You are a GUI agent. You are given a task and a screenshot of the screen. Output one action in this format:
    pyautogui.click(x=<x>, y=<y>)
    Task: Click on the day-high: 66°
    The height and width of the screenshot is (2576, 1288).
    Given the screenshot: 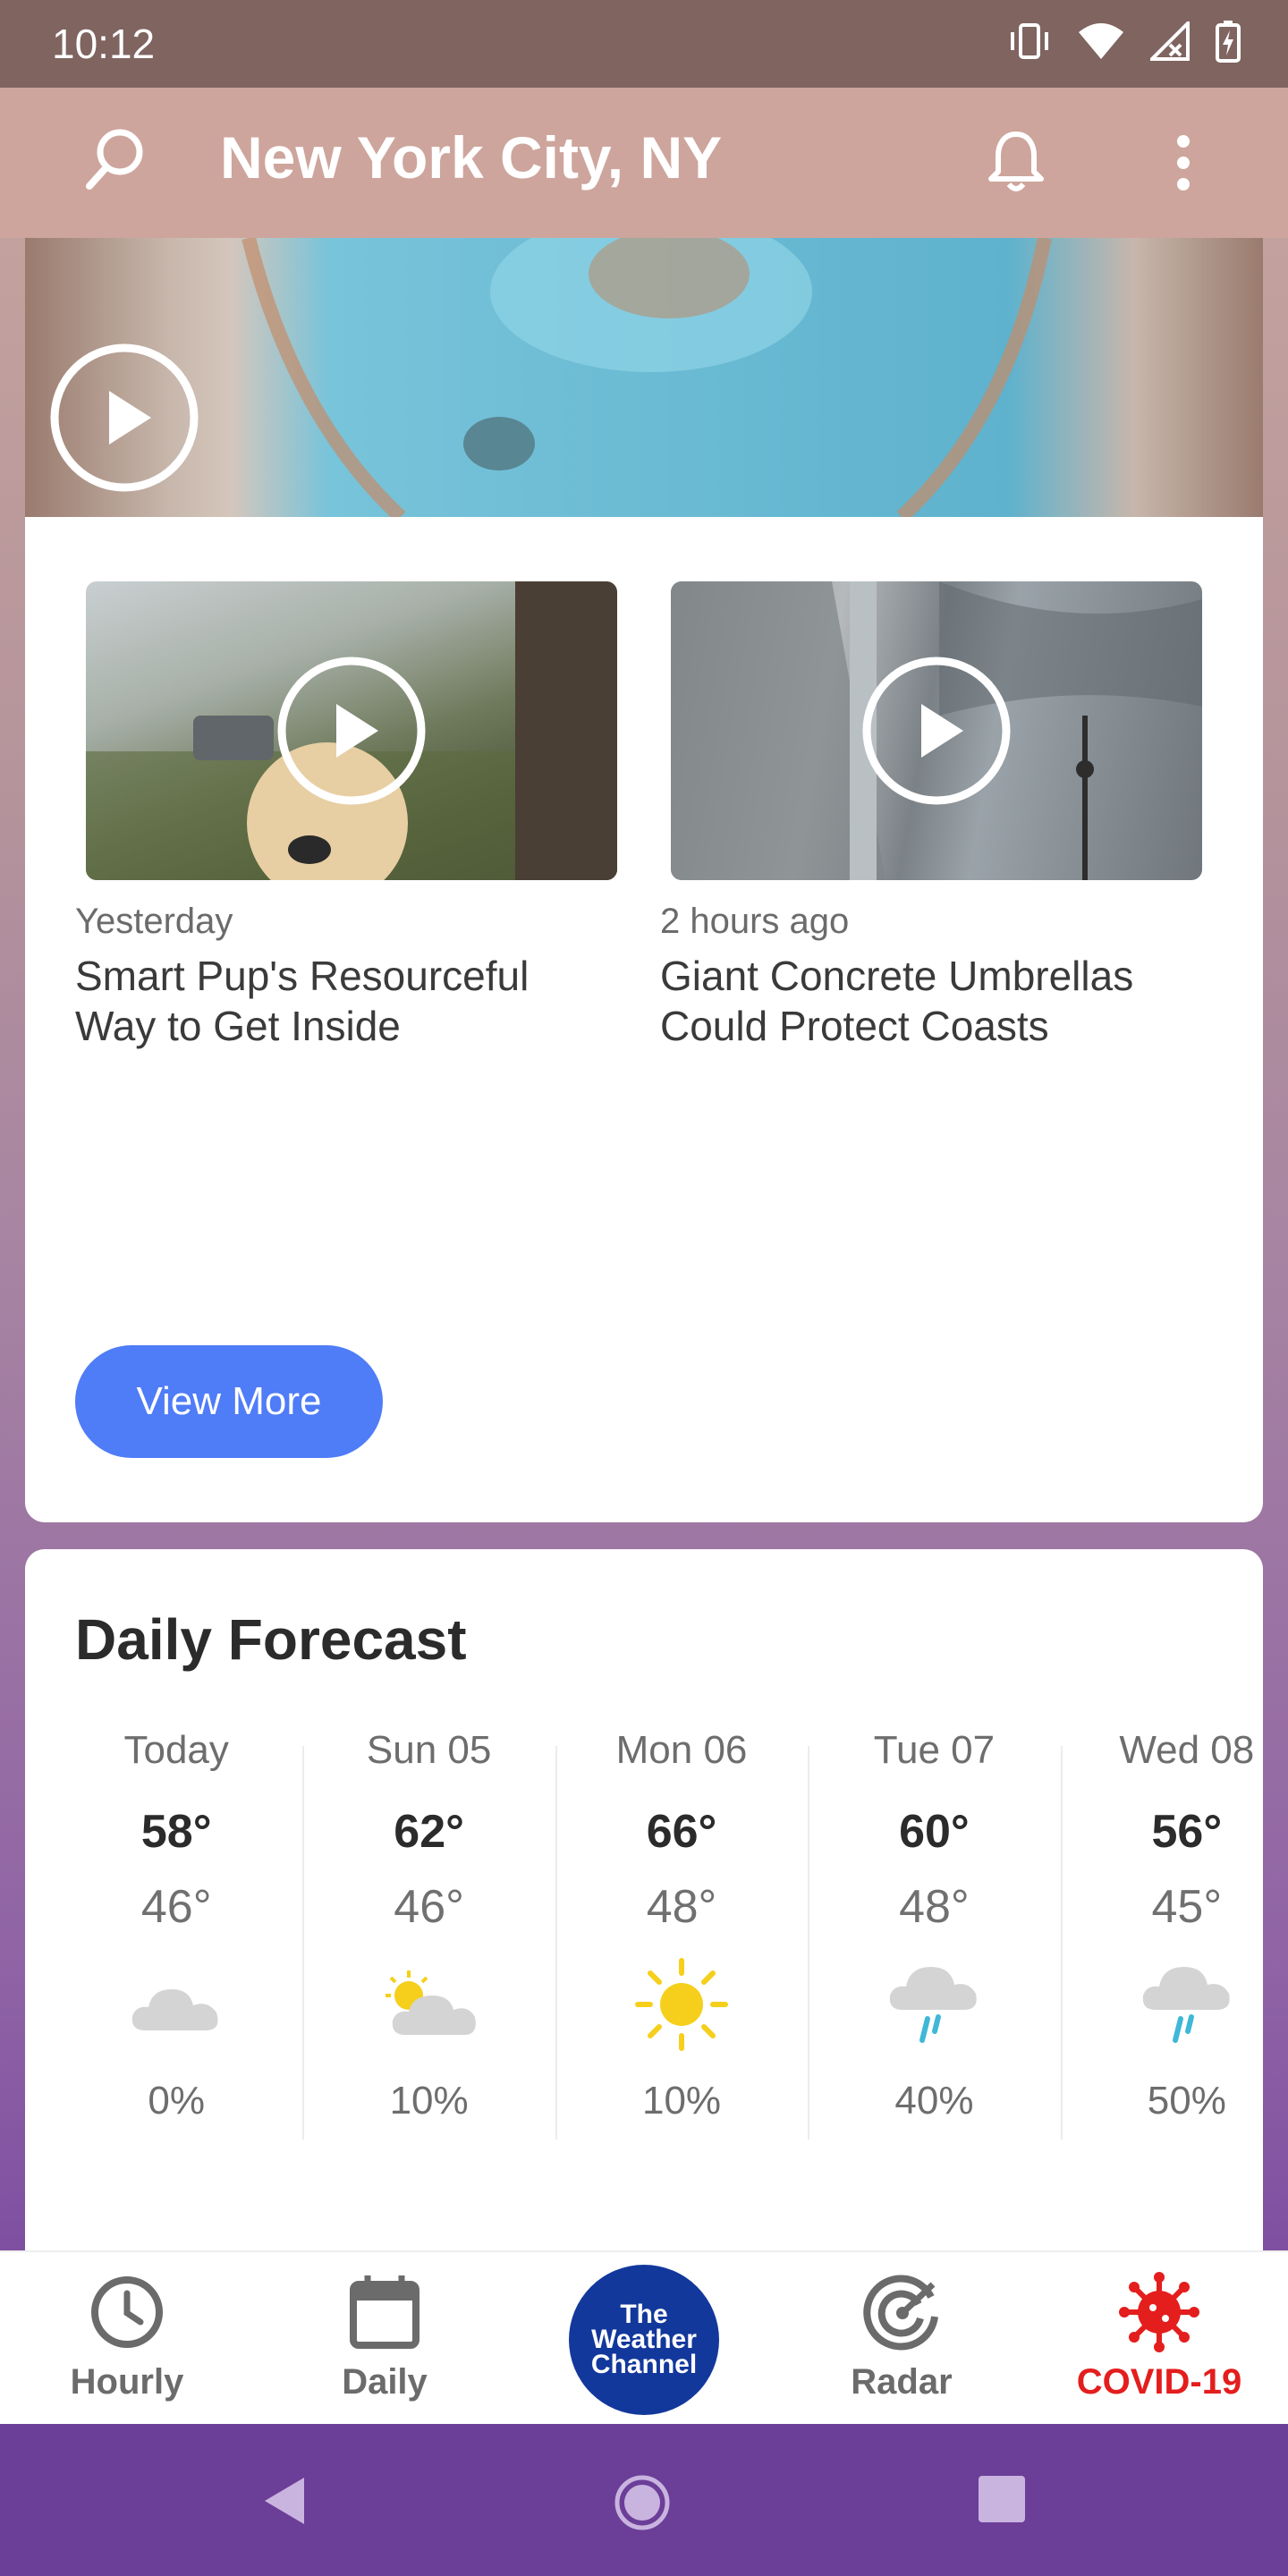 What is the action you would take?
    pyautogui.click(x=681, y=1832)
    